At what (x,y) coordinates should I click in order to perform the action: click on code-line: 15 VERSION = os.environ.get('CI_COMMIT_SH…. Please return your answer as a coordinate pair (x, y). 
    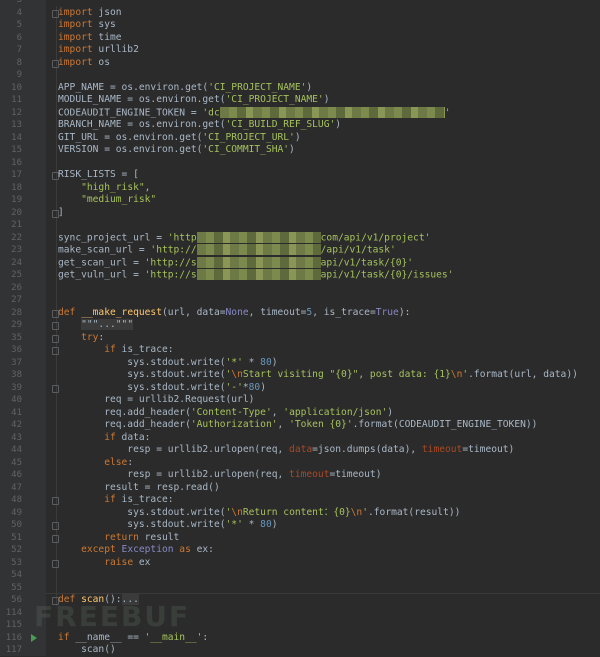
    Looking at the image, I should click on (300, 150).